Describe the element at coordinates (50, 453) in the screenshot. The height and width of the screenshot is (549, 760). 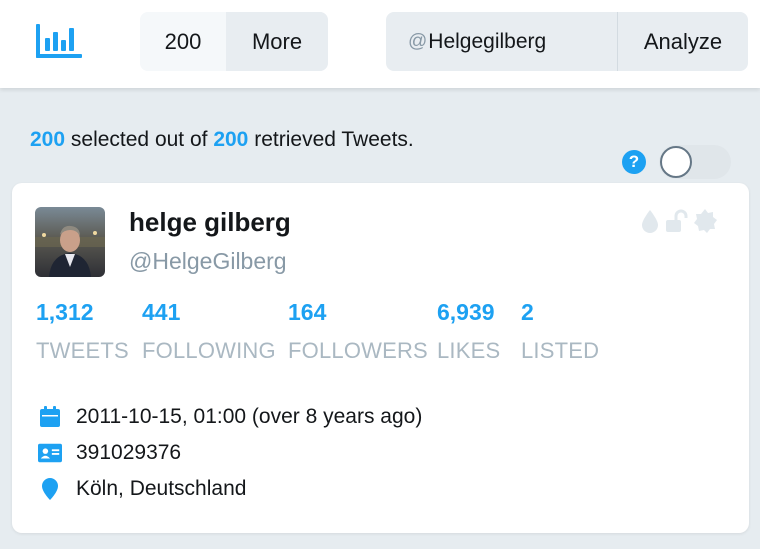
I see `id-card-icon` at that location.